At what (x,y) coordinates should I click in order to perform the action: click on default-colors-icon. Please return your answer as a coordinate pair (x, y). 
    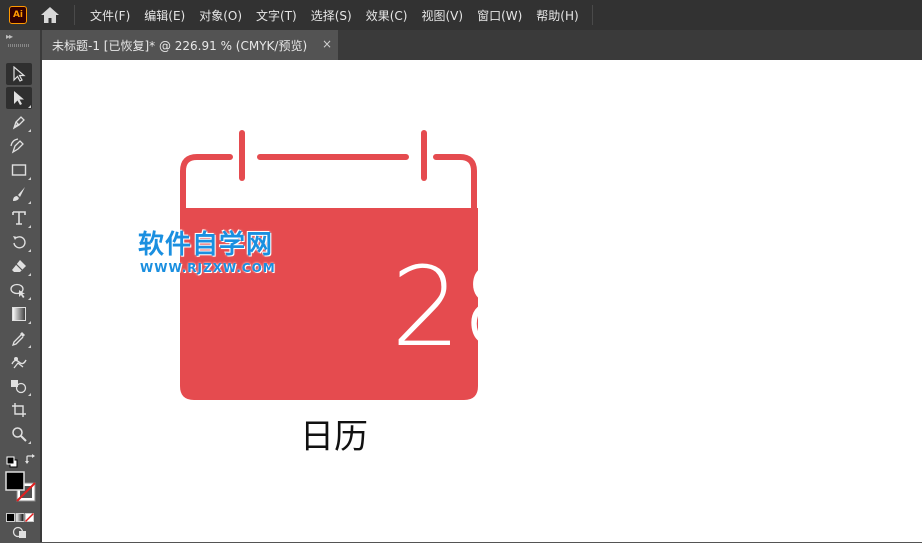
    Looking at the image, I should click on (12, 460).